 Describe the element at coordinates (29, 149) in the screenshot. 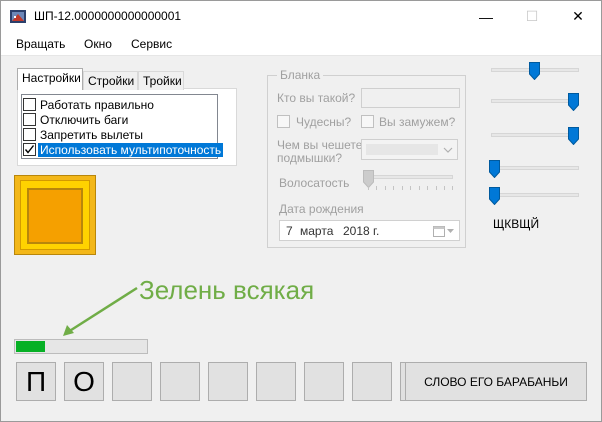

I see `checkmark-icon` at that location.